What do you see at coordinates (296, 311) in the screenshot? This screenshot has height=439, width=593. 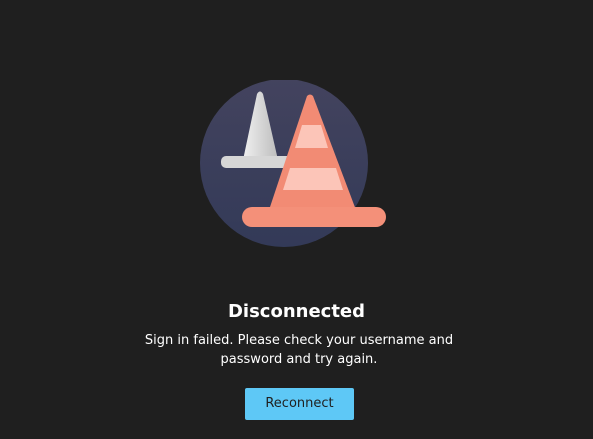 I see `page-title: Disconnected` at bounding box center [296, 311].